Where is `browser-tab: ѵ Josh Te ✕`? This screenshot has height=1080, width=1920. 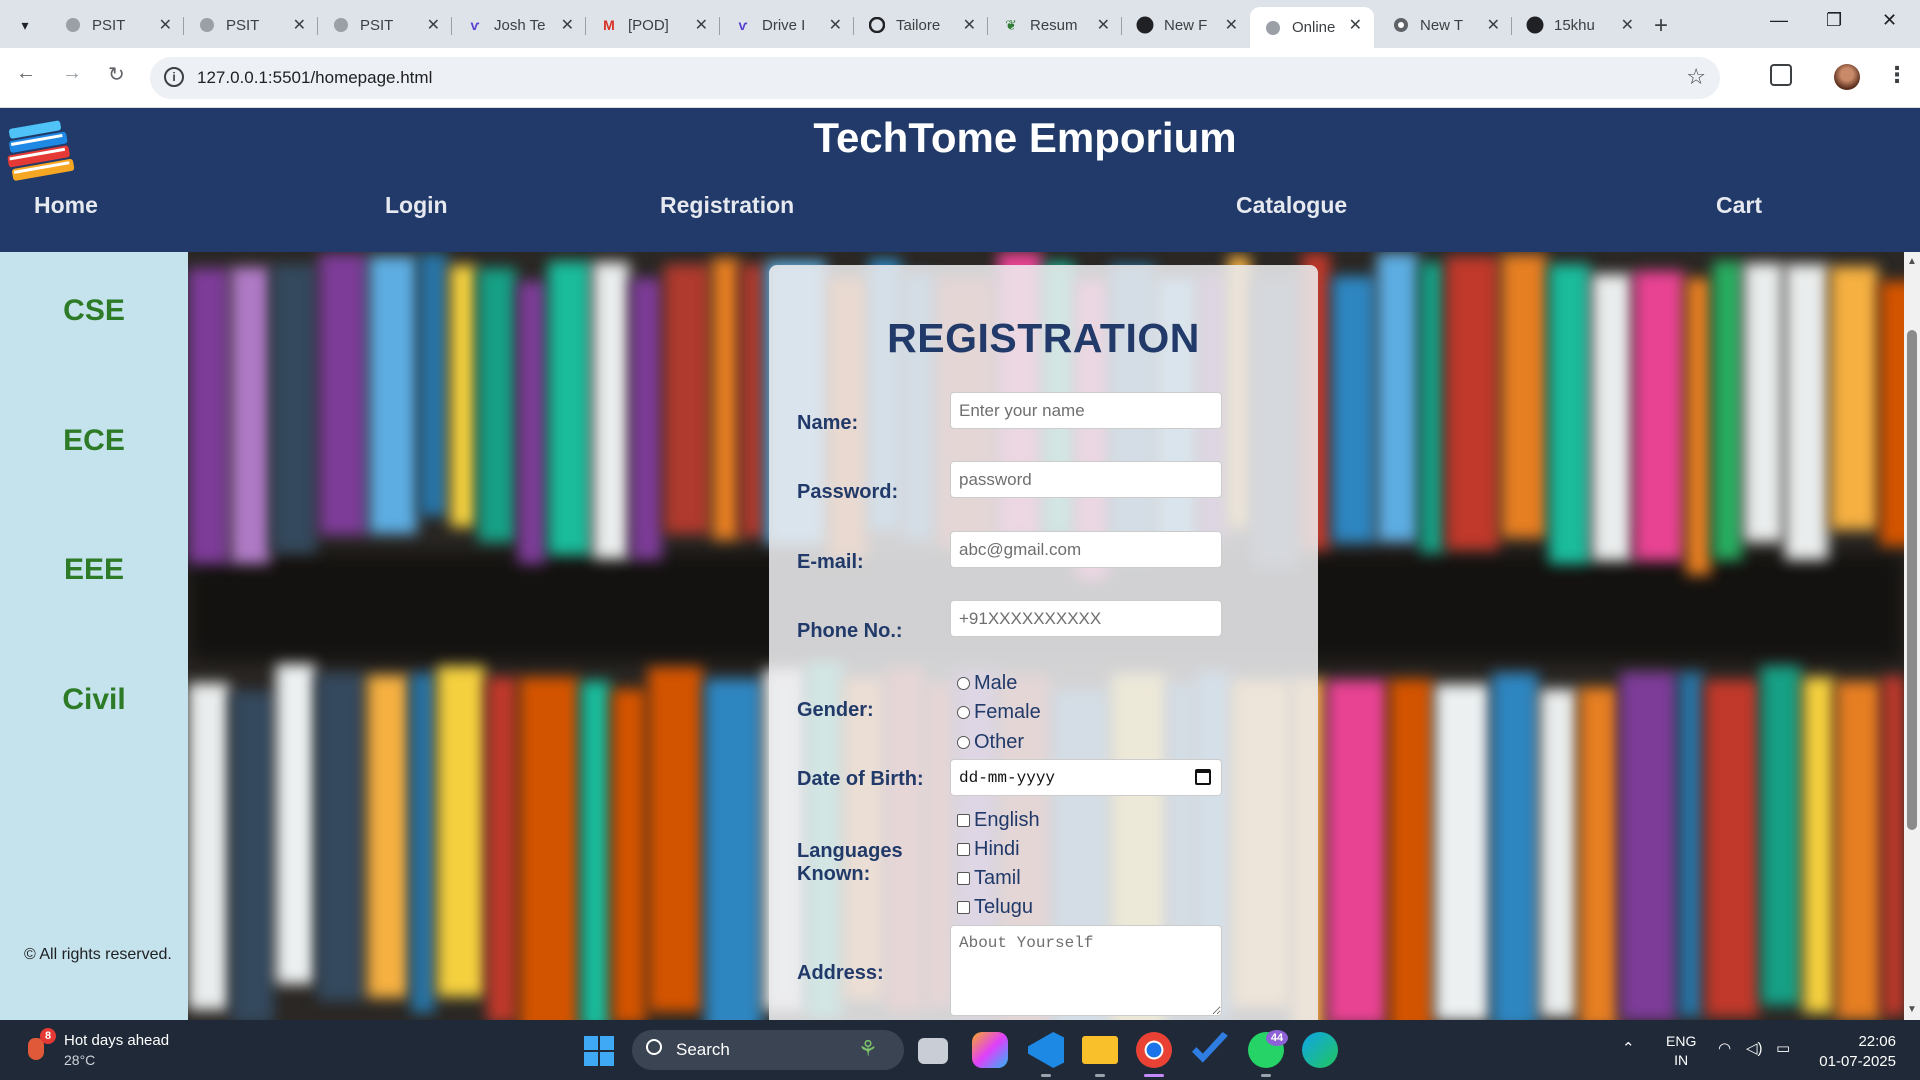
browser-tab: ѵ Josh Te ✕ is located at coordinates (519, 25).